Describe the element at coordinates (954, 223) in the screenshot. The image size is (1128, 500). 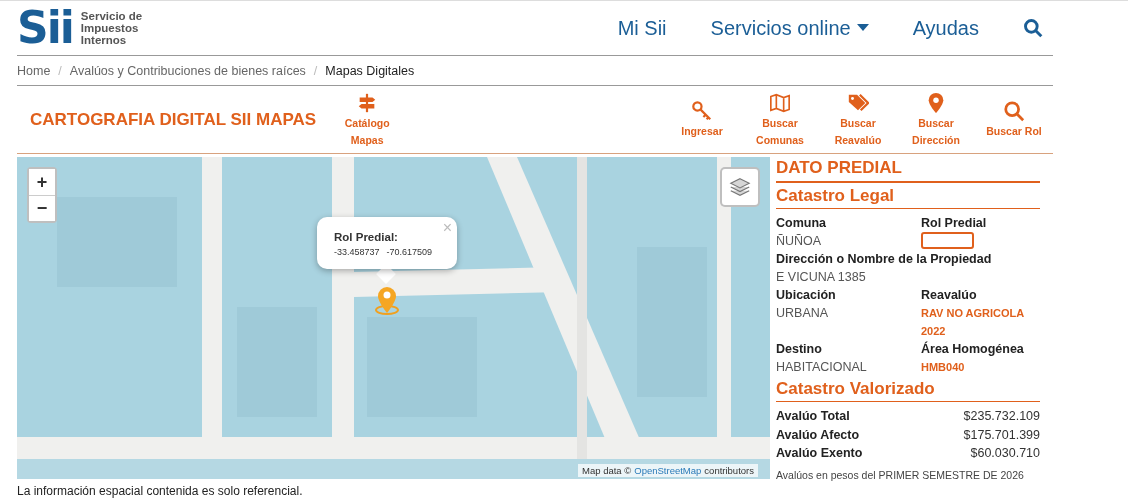
I see `field-label: Rol Predial` at that location.